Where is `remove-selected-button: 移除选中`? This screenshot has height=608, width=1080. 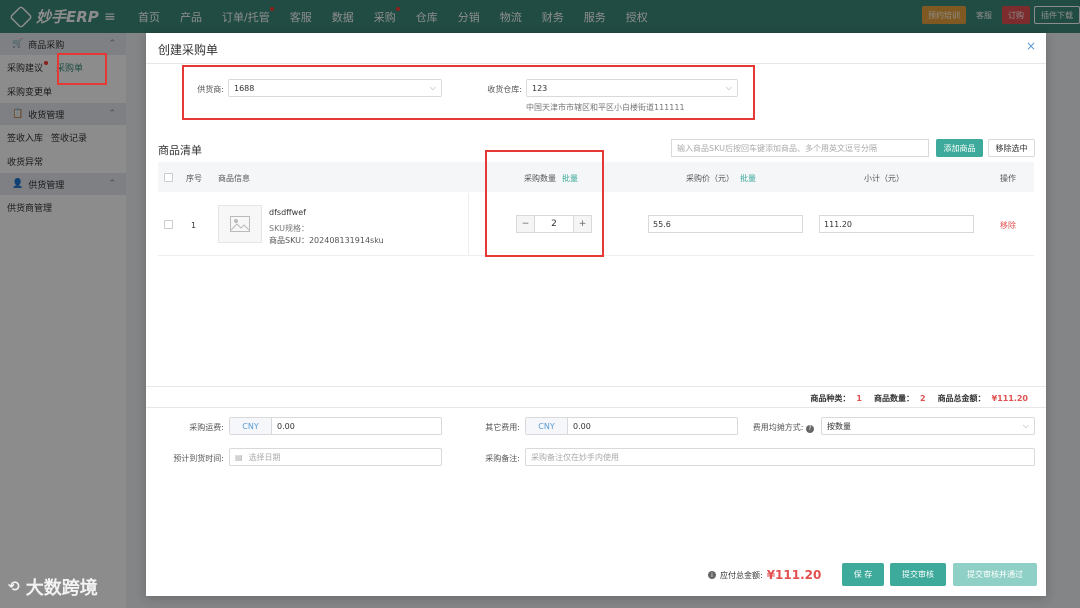 remove-selected-button: 移除选中 is located at coordinates (1011, 148).